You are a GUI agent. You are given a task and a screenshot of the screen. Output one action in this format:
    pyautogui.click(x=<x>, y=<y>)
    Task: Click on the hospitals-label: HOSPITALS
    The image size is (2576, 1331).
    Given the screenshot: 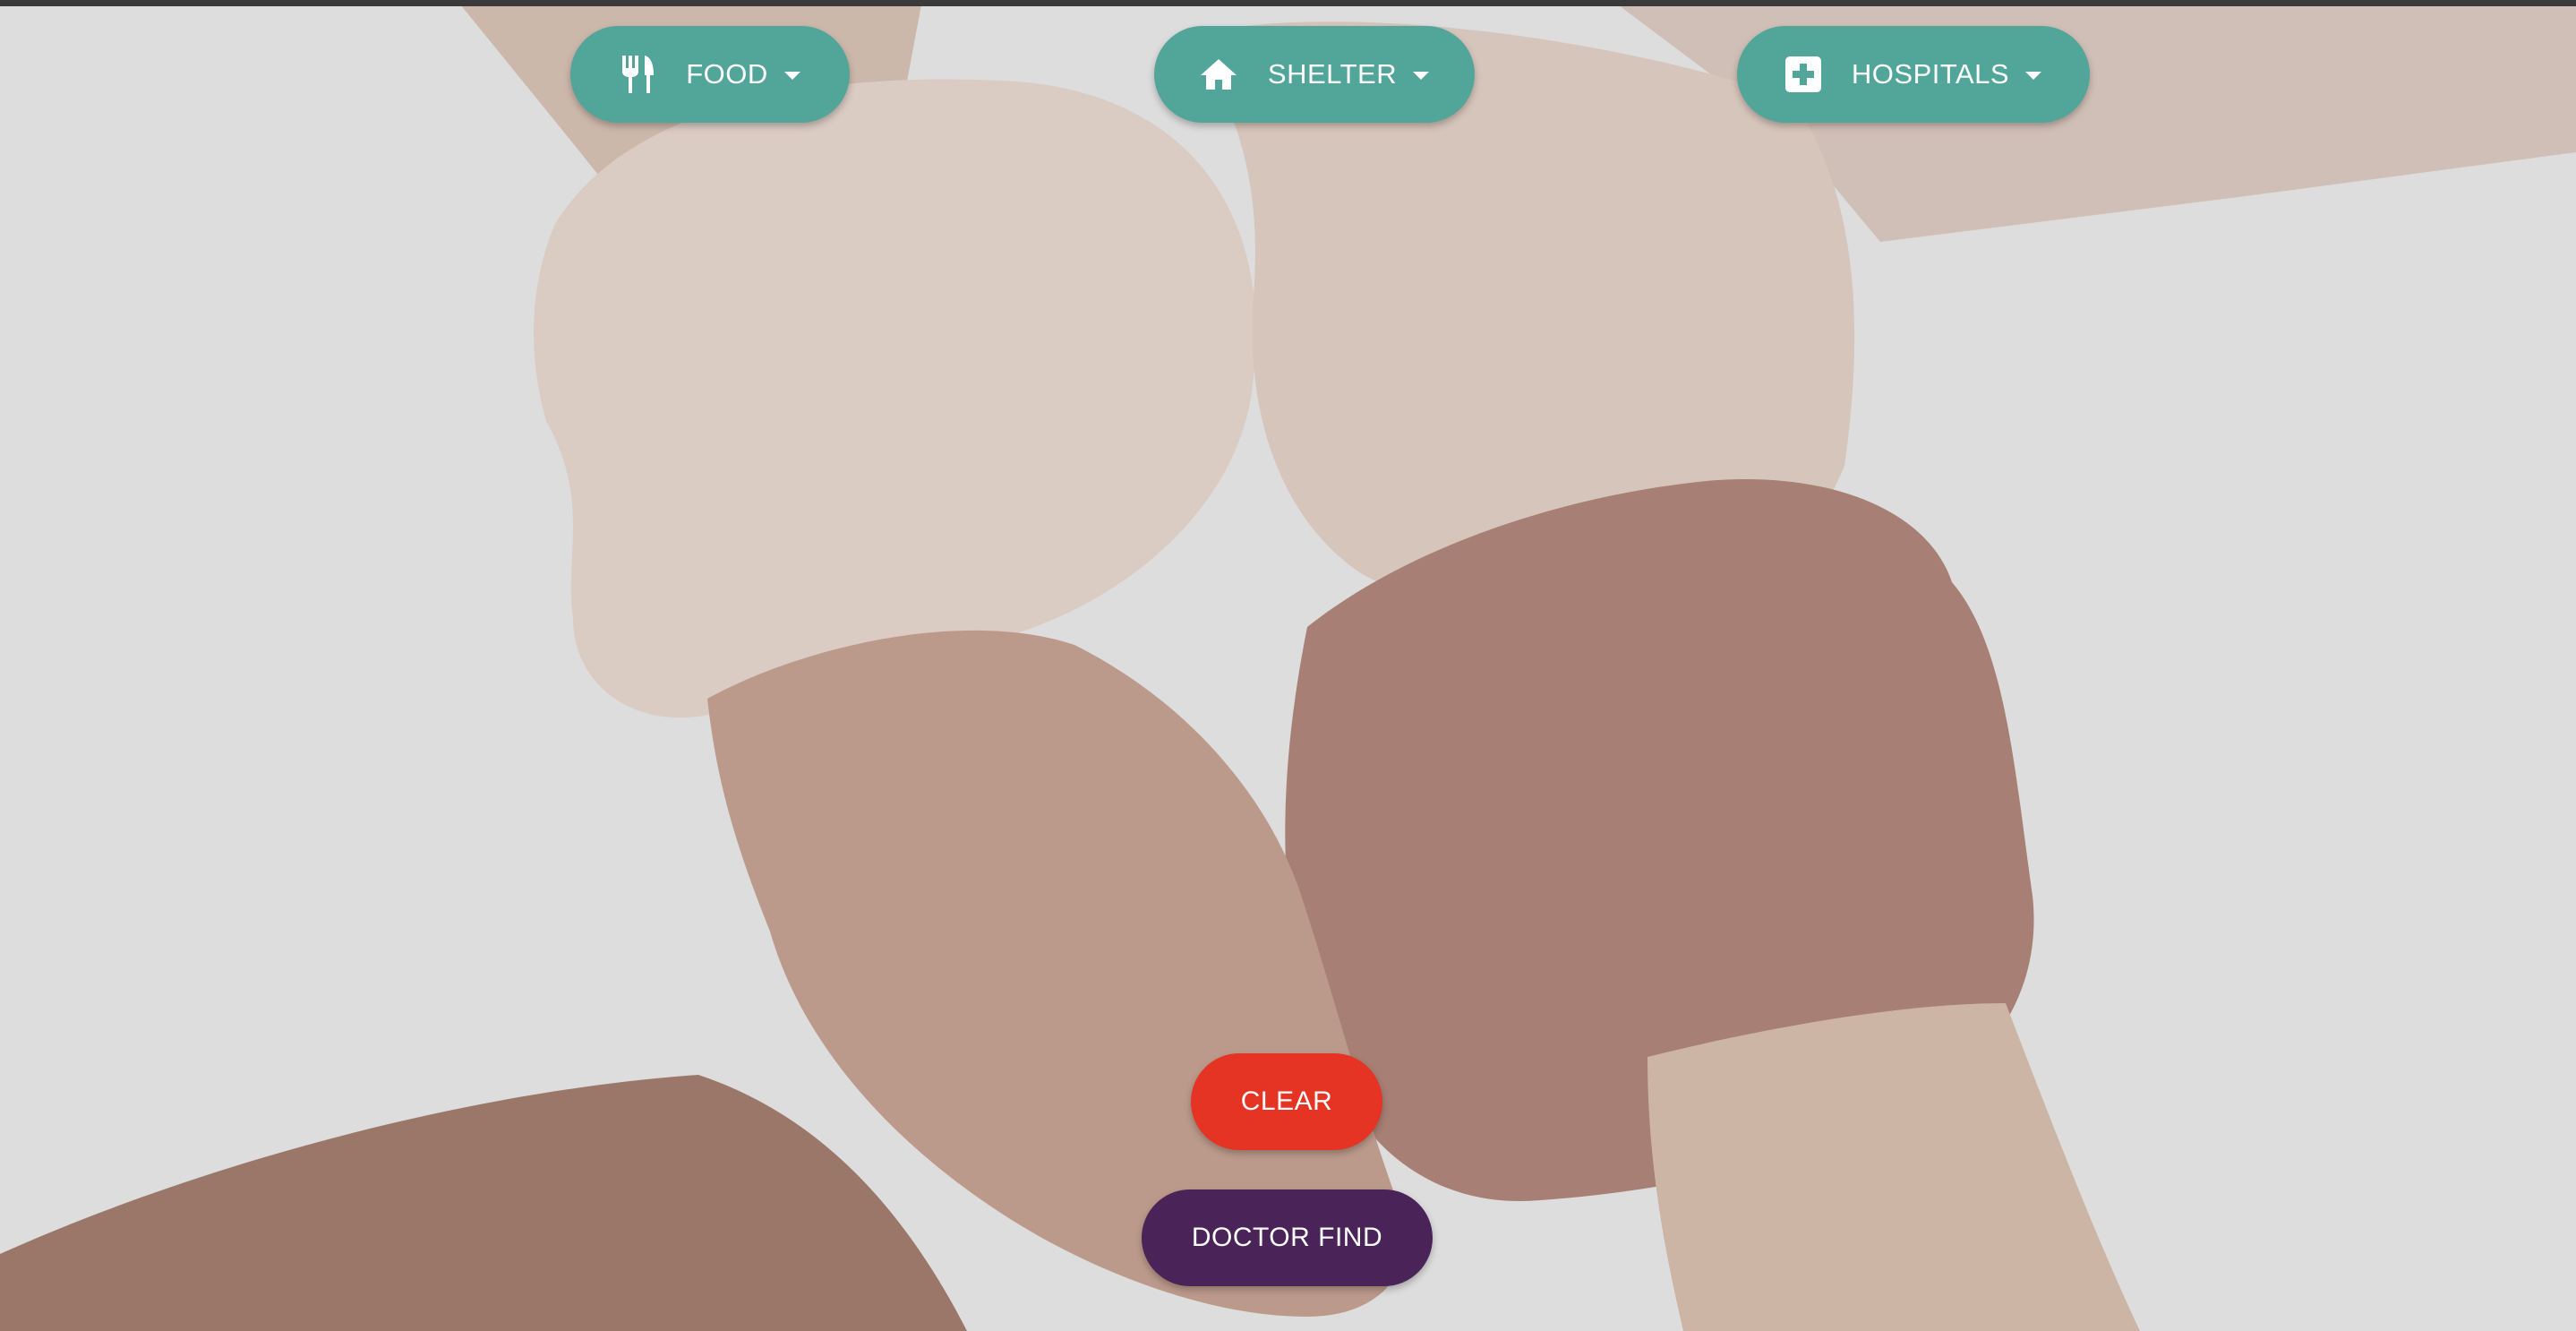 What is the action you would take?
    pyautogui.click(x=1930, y=74)
    